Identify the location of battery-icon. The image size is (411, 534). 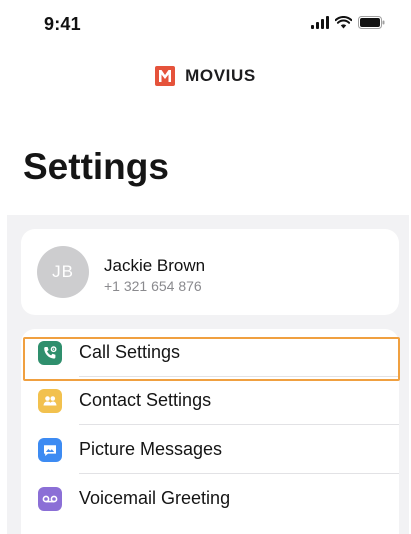
(371, 22).